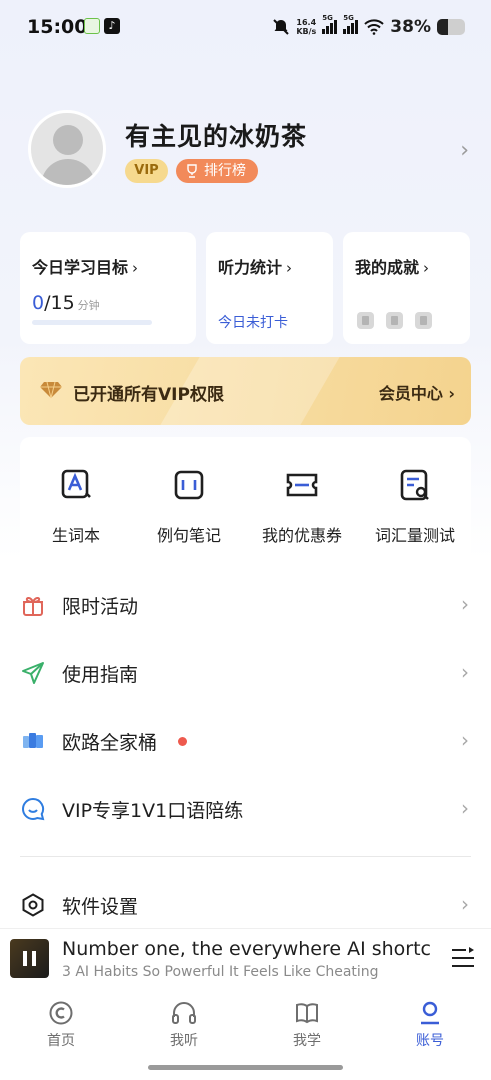 The height and width of the screenshot is (1080, 491). I want to click on apps-bundle-icon, so click(33, 740).